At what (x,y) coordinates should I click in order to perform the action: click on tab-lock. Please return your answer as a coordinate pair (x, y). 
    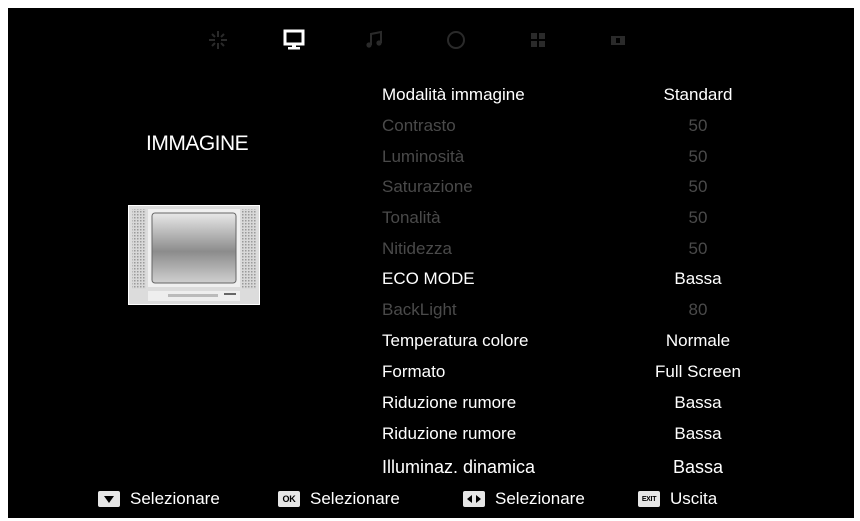
    Looking at the image, I should click on (618, 40).